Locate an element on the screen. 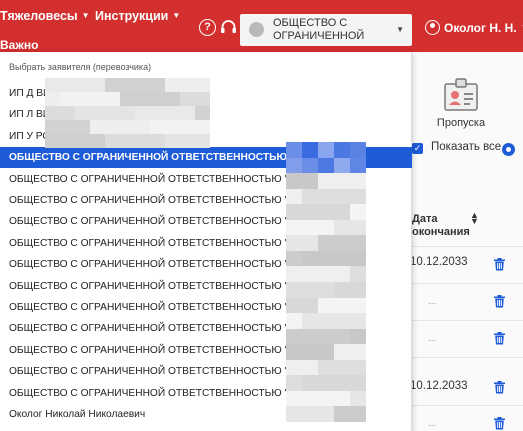  sort-icon: ▲ ▼ is located at coordinates (474, 218).